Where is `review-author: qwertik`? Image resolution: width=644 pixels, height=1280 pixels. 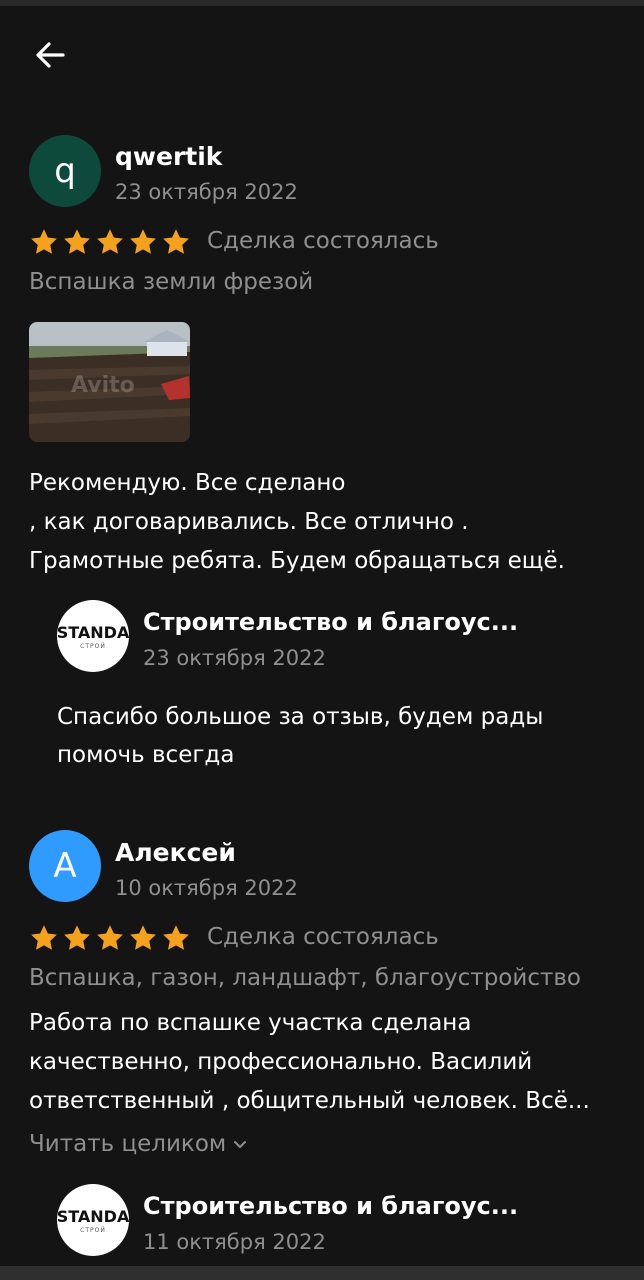 review-author: qwertik is located at coordinates (168, 156).